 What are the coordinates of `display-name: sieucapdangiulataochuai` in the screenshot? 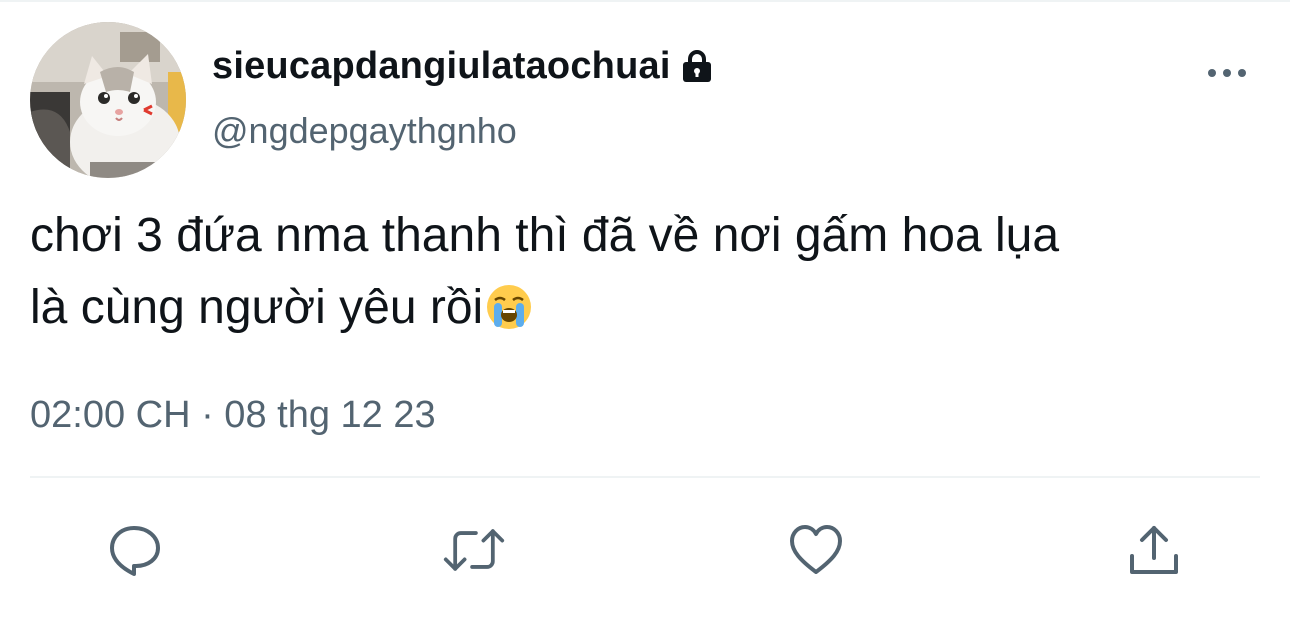 It's located at (441, 66).